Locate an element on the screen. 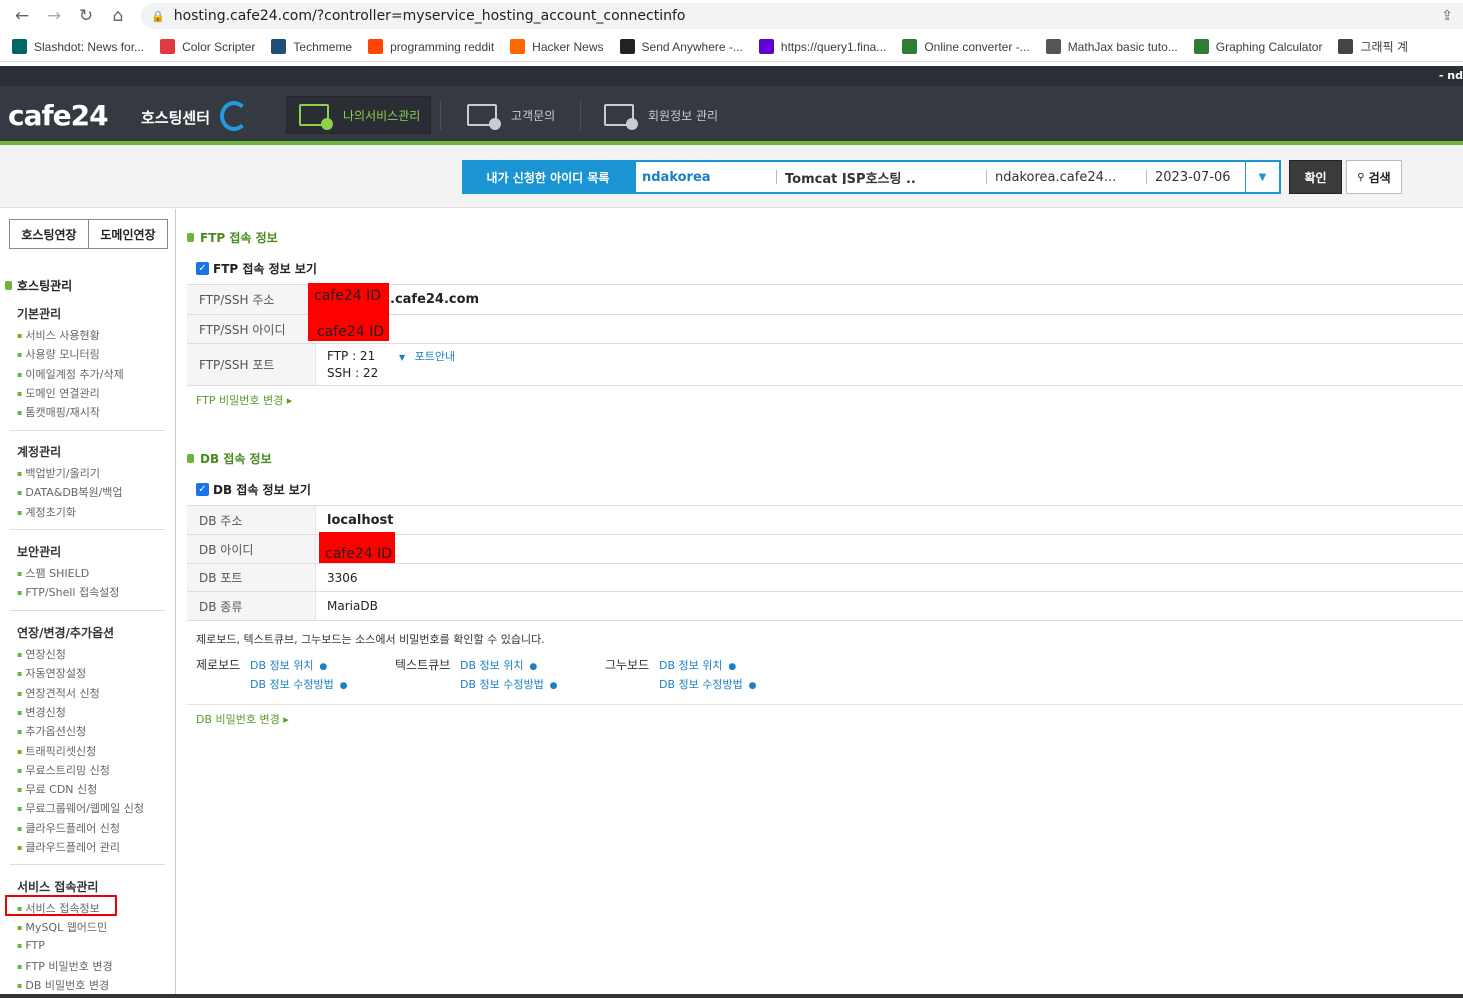  bookmark-item: Techmeme is located at coordinates (311, 46).